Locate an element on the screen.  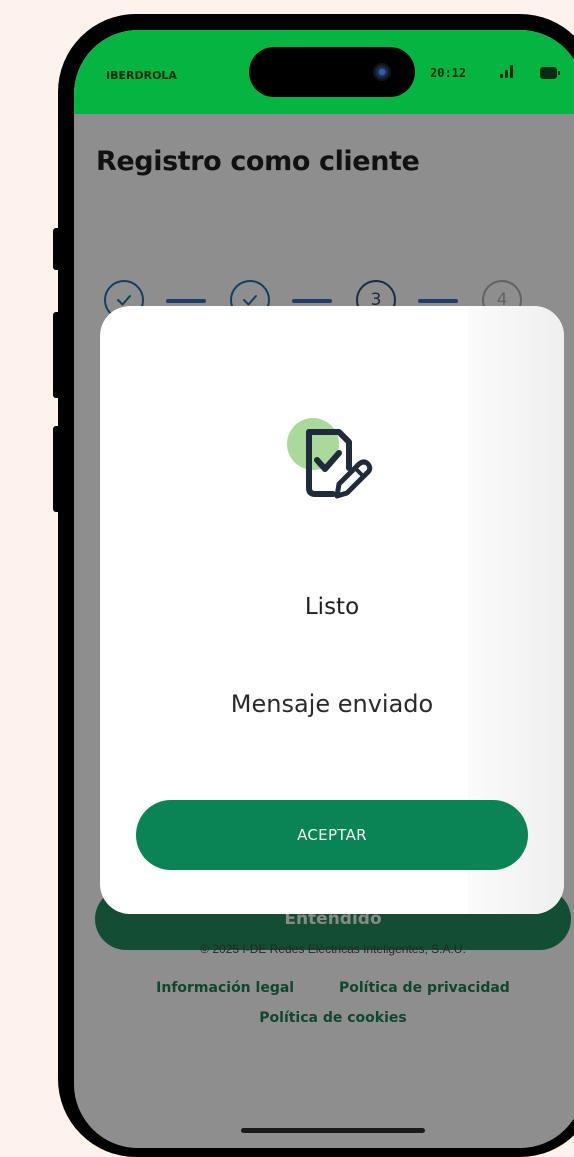
signal-icon is located at coordinates (508, 71).